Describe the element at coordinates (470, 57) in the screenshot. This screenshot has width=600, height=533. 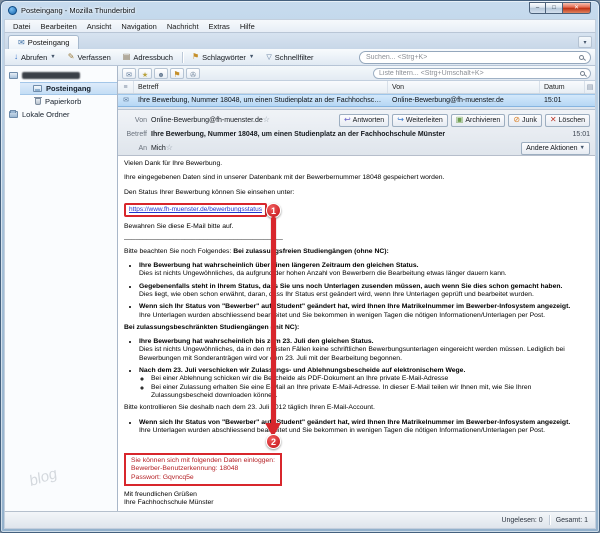
I see `global-search-input` at that location.